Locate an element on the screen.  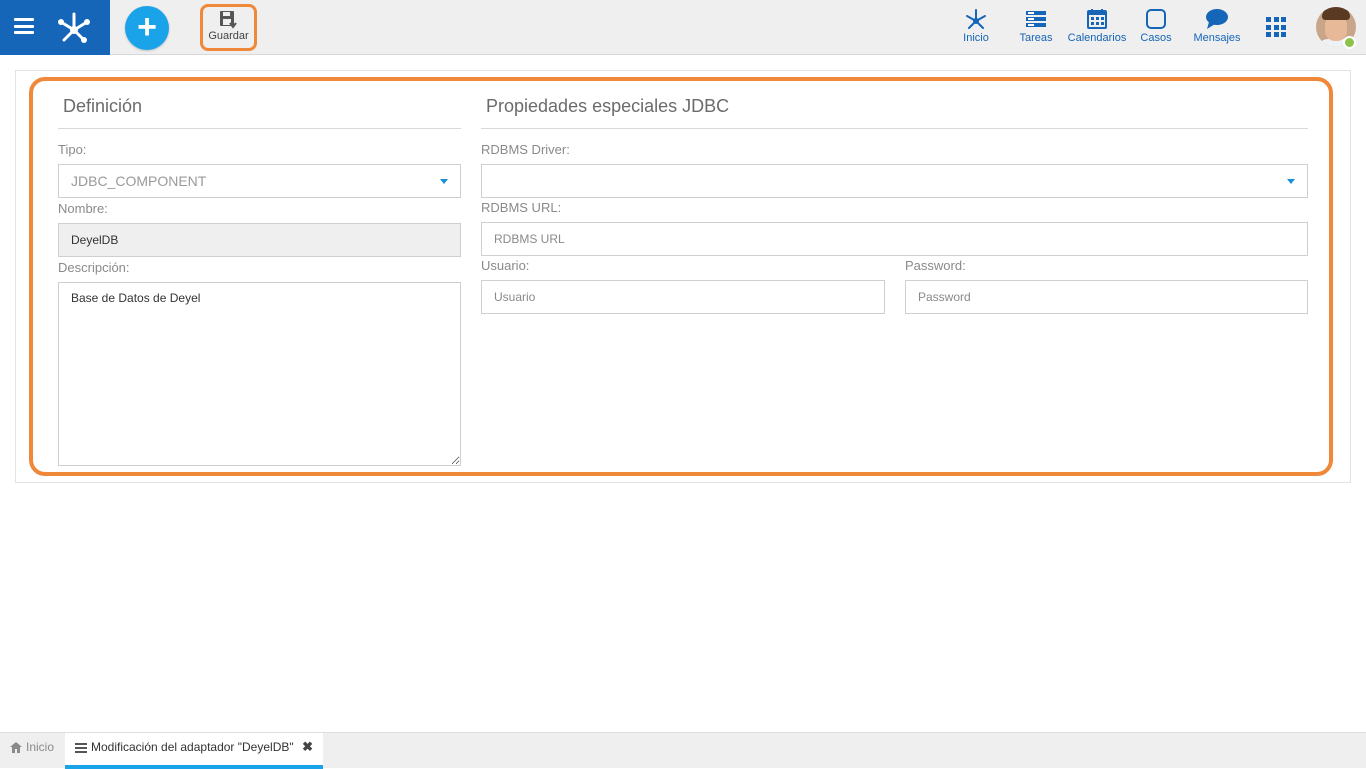
nav-mensajes: Mensajes is located at coordinates (1217, 26).